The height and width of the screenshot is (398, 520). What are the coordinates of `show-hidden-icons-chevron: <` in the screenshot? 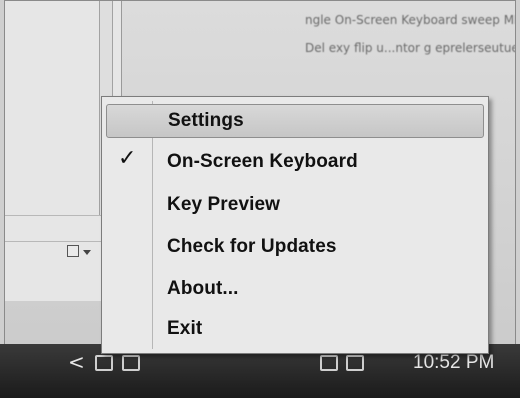 It's located at (76, 362).